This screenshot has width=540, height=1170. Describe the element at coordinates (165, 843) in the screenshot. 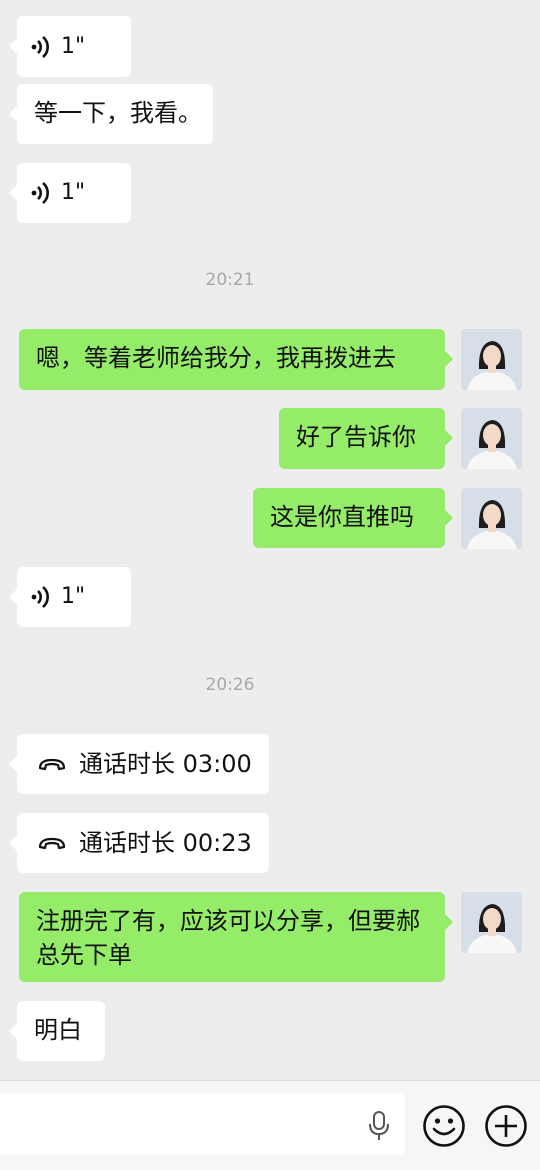

I see `call-duration: 通话时长 00:23` at that location.